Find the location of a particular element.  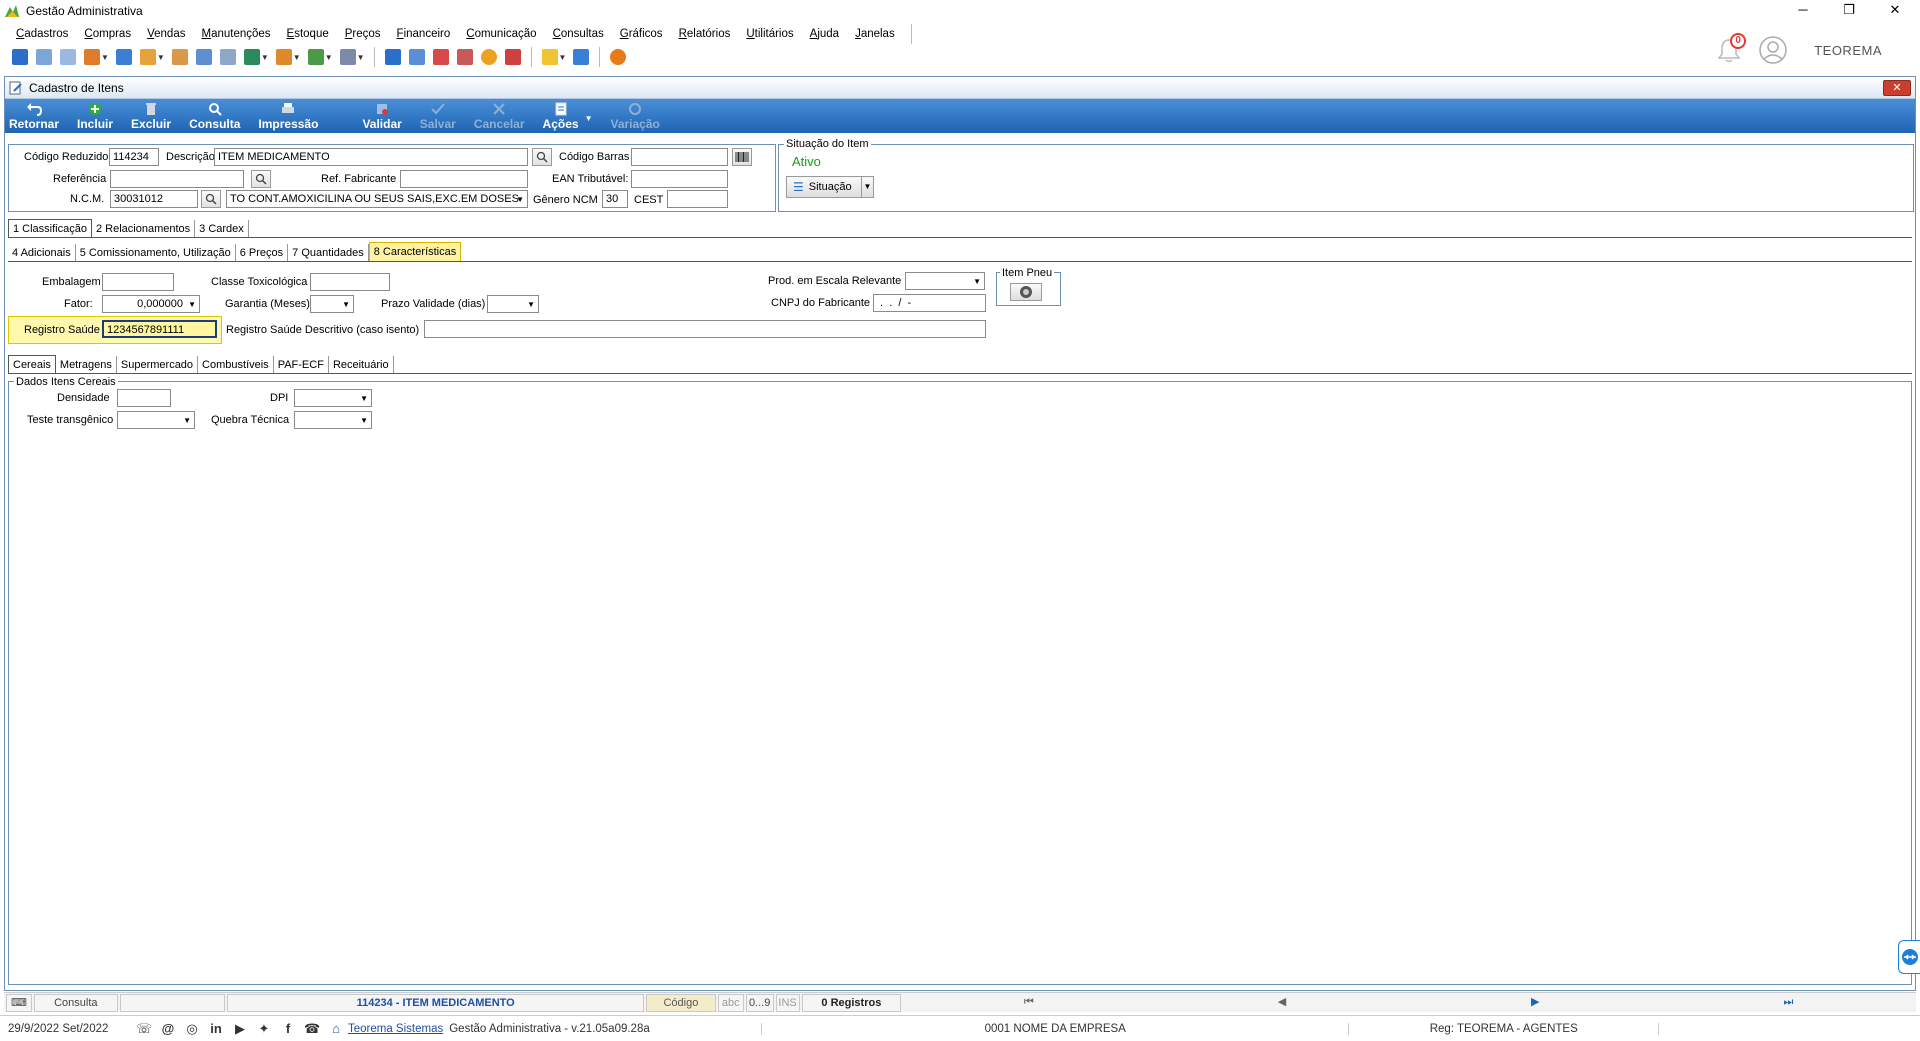

close-button: ✕ is located at coordinates (1895, 11).